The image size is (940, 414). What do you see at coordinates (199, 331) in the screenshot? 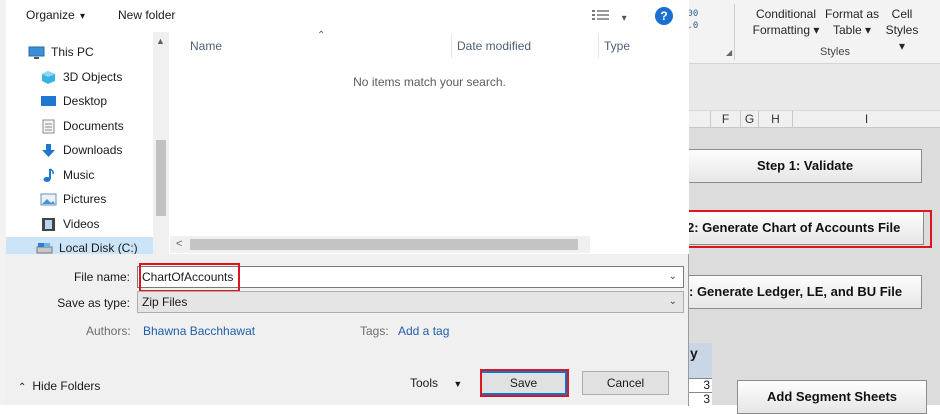
I see `authors-value: Bhawna Bacchhawat` at bounding box center [199, 331].